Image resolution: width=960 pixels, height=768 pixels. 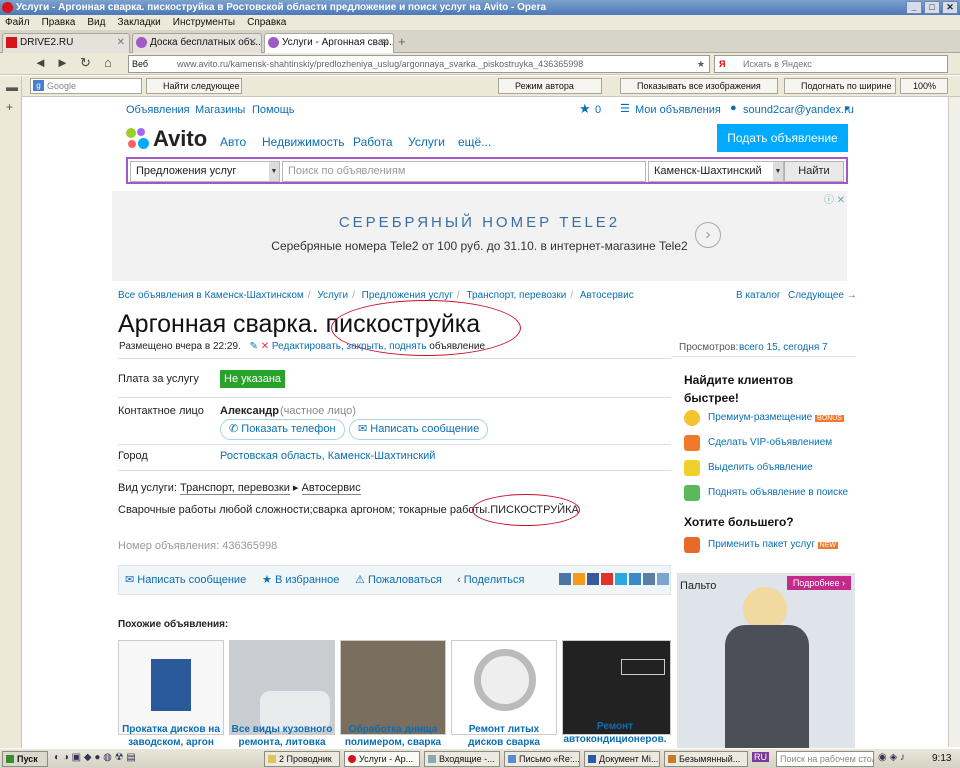 What do you see at coordinates (300, 580) in the screenshot?
I see `action-favorite: ★ В избранное` at bounding box center [300, 580].